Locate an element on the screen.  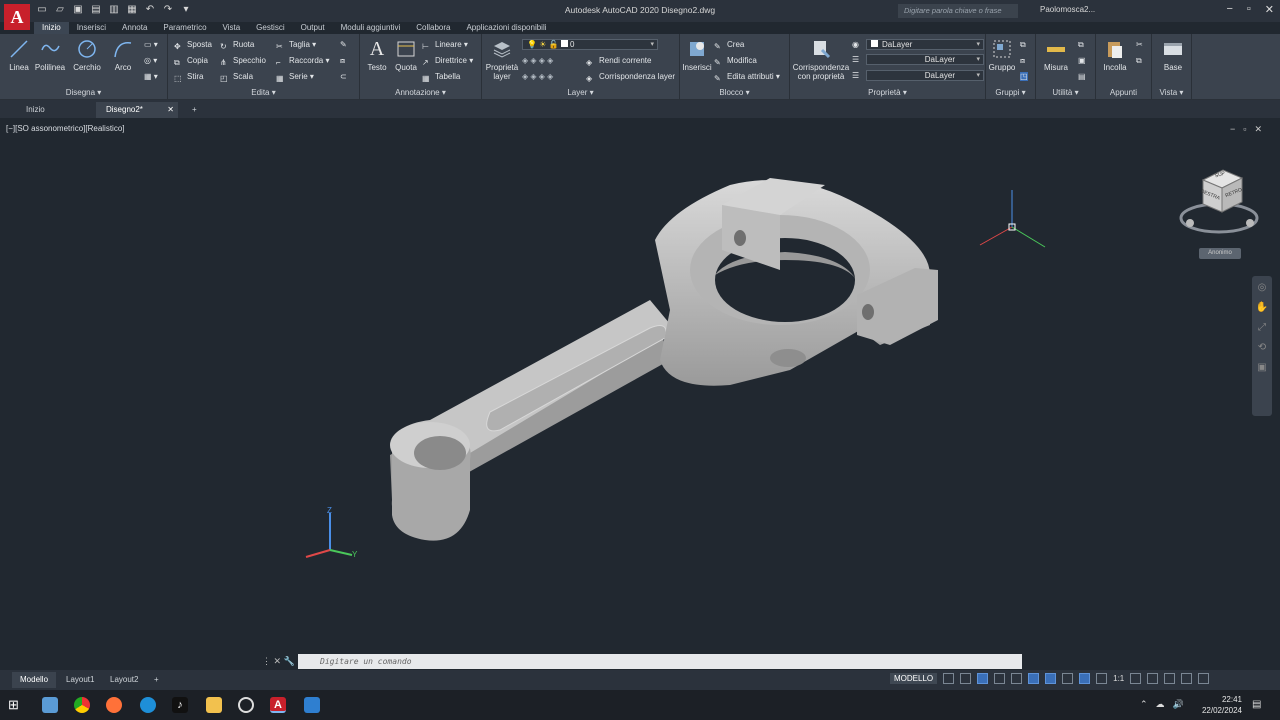
inserisci-button: Inserisci is located at coordinates (697, 55).